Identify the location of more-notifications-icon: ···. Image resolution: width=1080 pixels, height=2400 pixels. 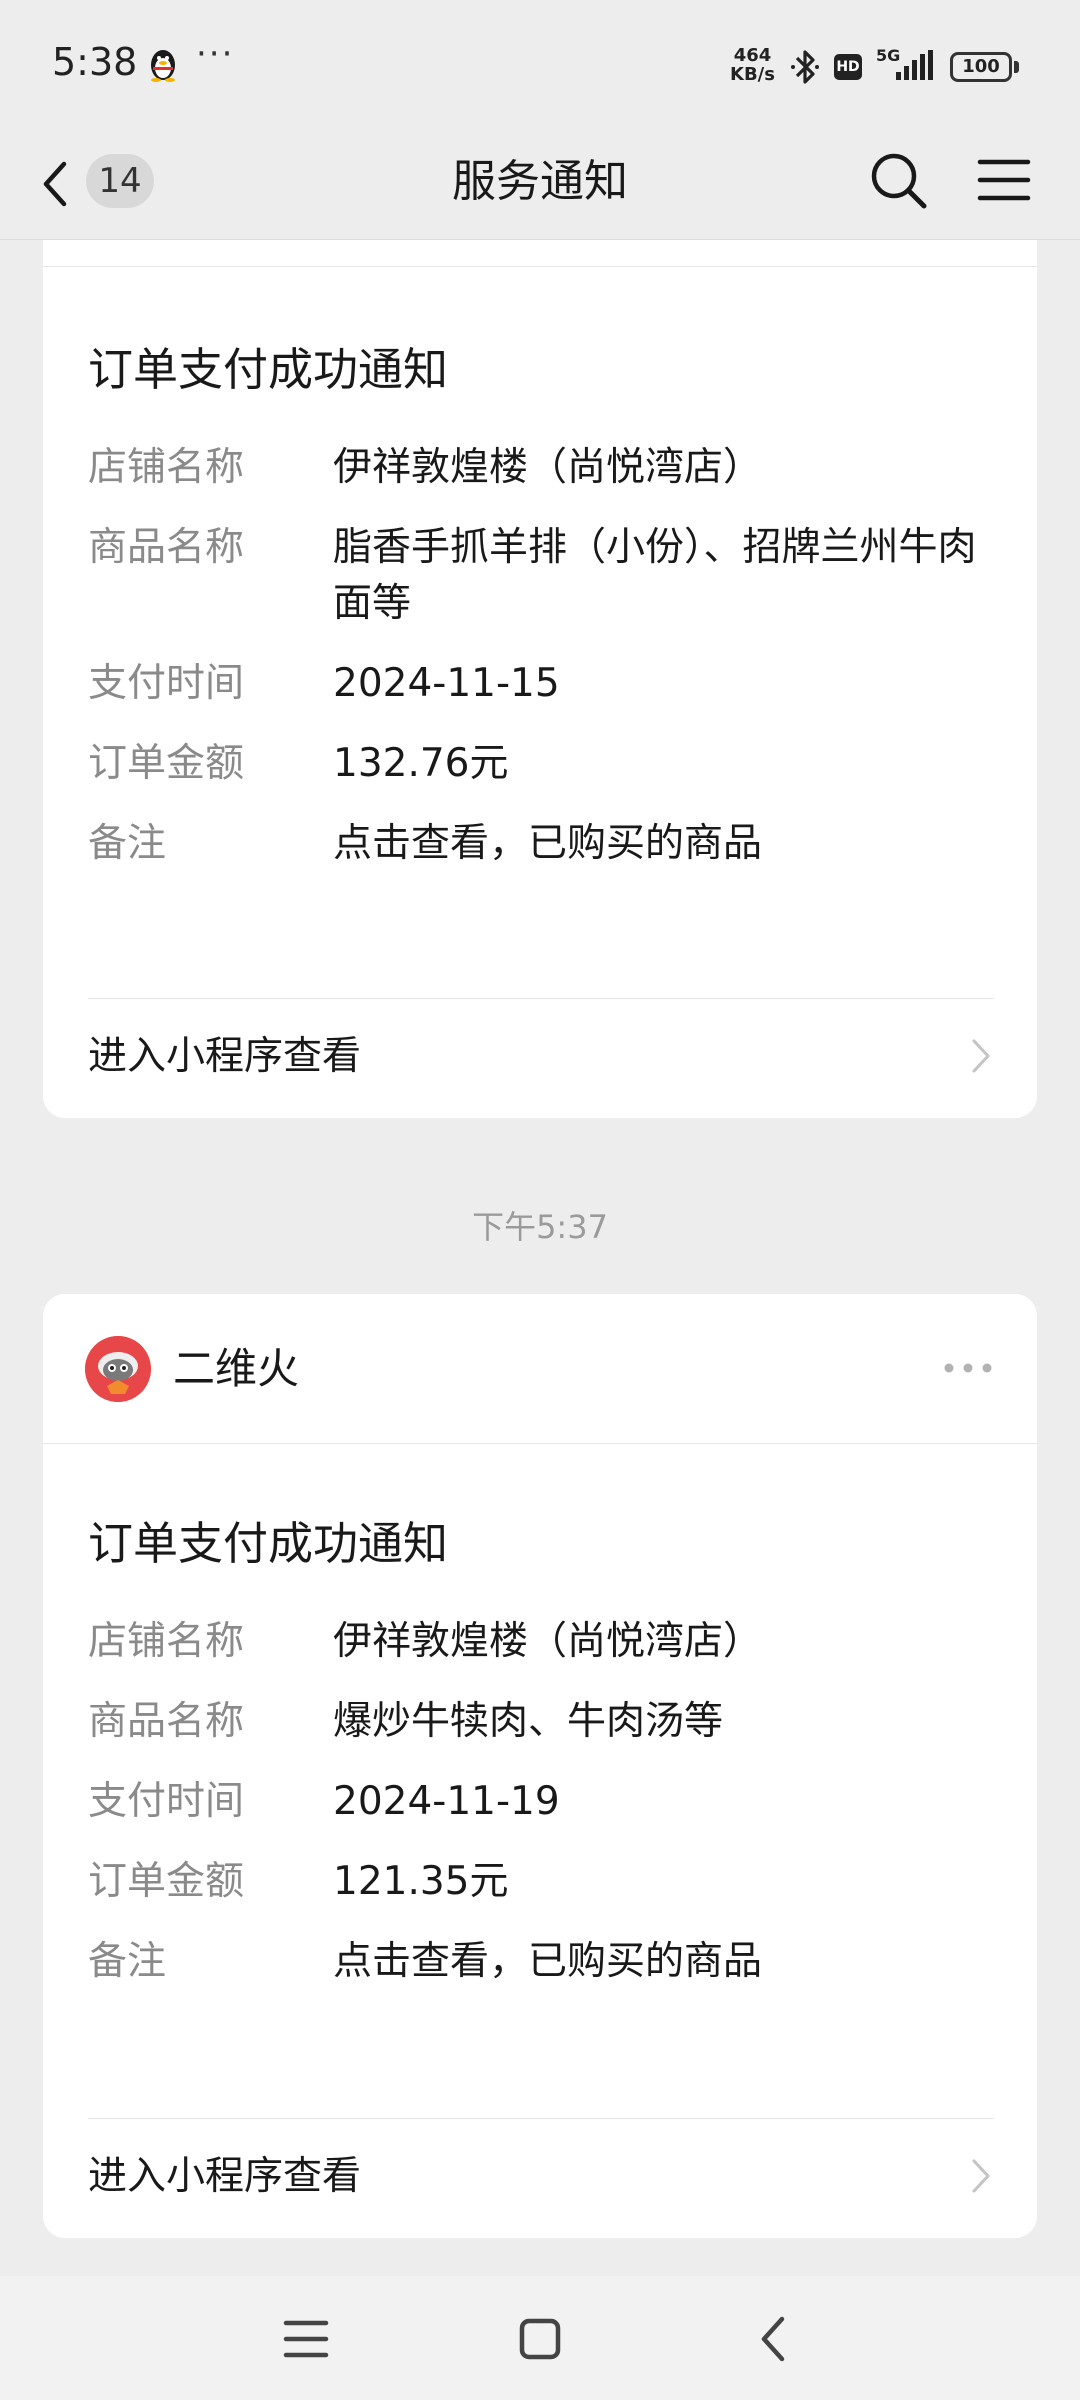
(215, 54).